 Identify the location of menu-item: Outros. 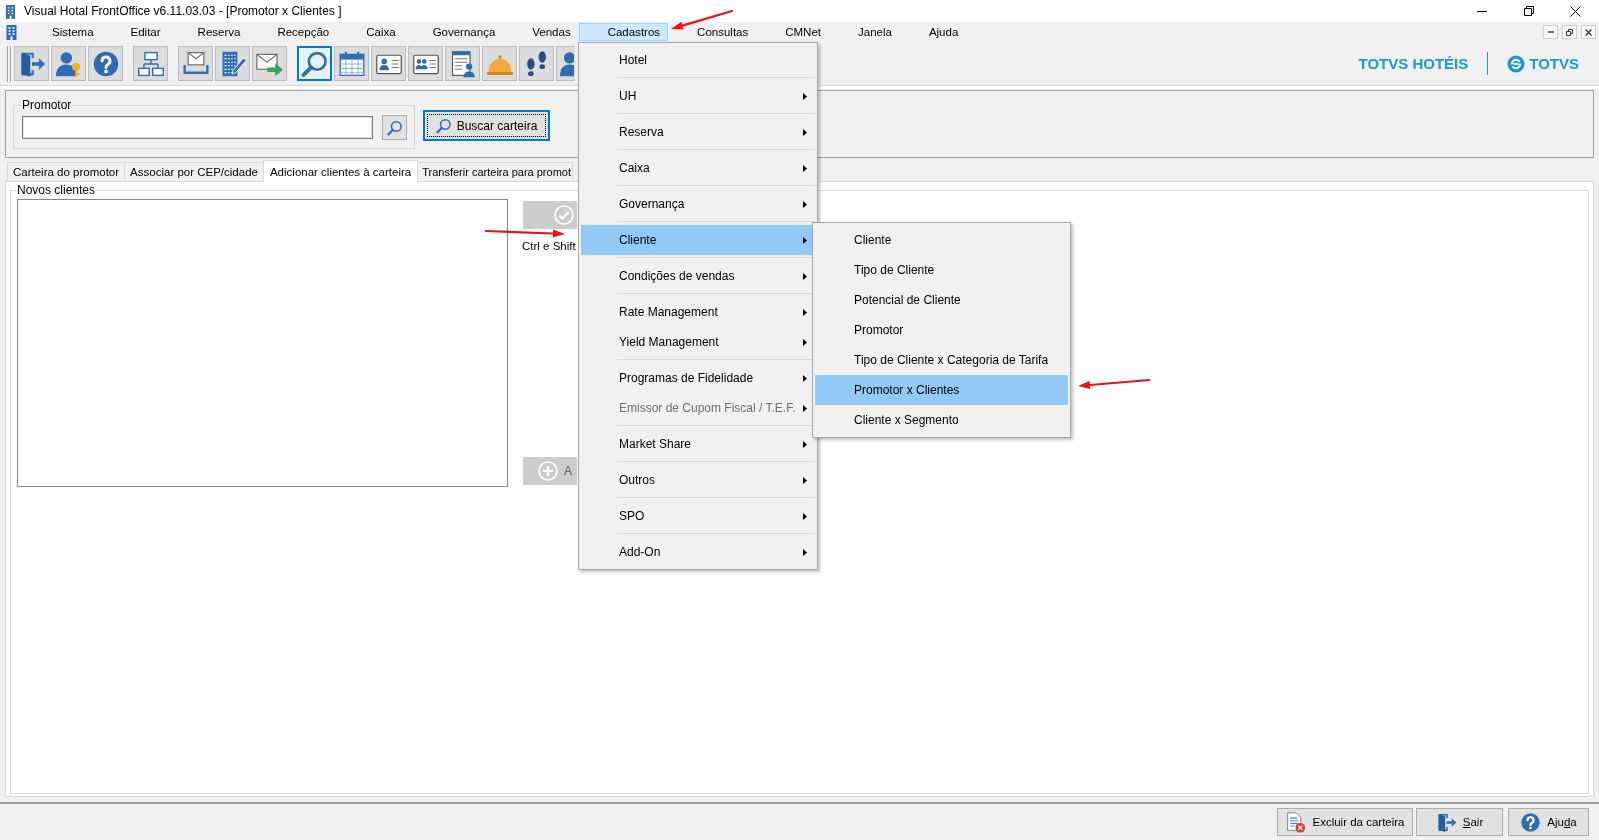
(698, 480).